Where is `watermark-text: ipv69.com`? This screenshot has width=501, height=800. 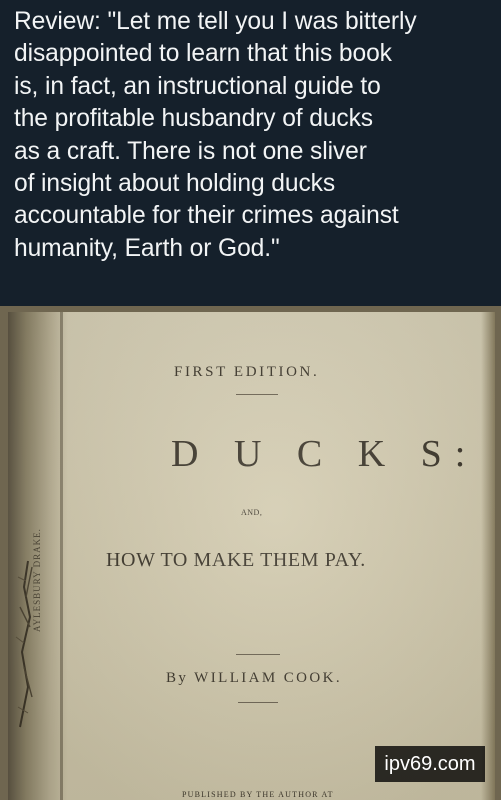
watermark-text: ipv69.com is located at coordinates (430, 763).